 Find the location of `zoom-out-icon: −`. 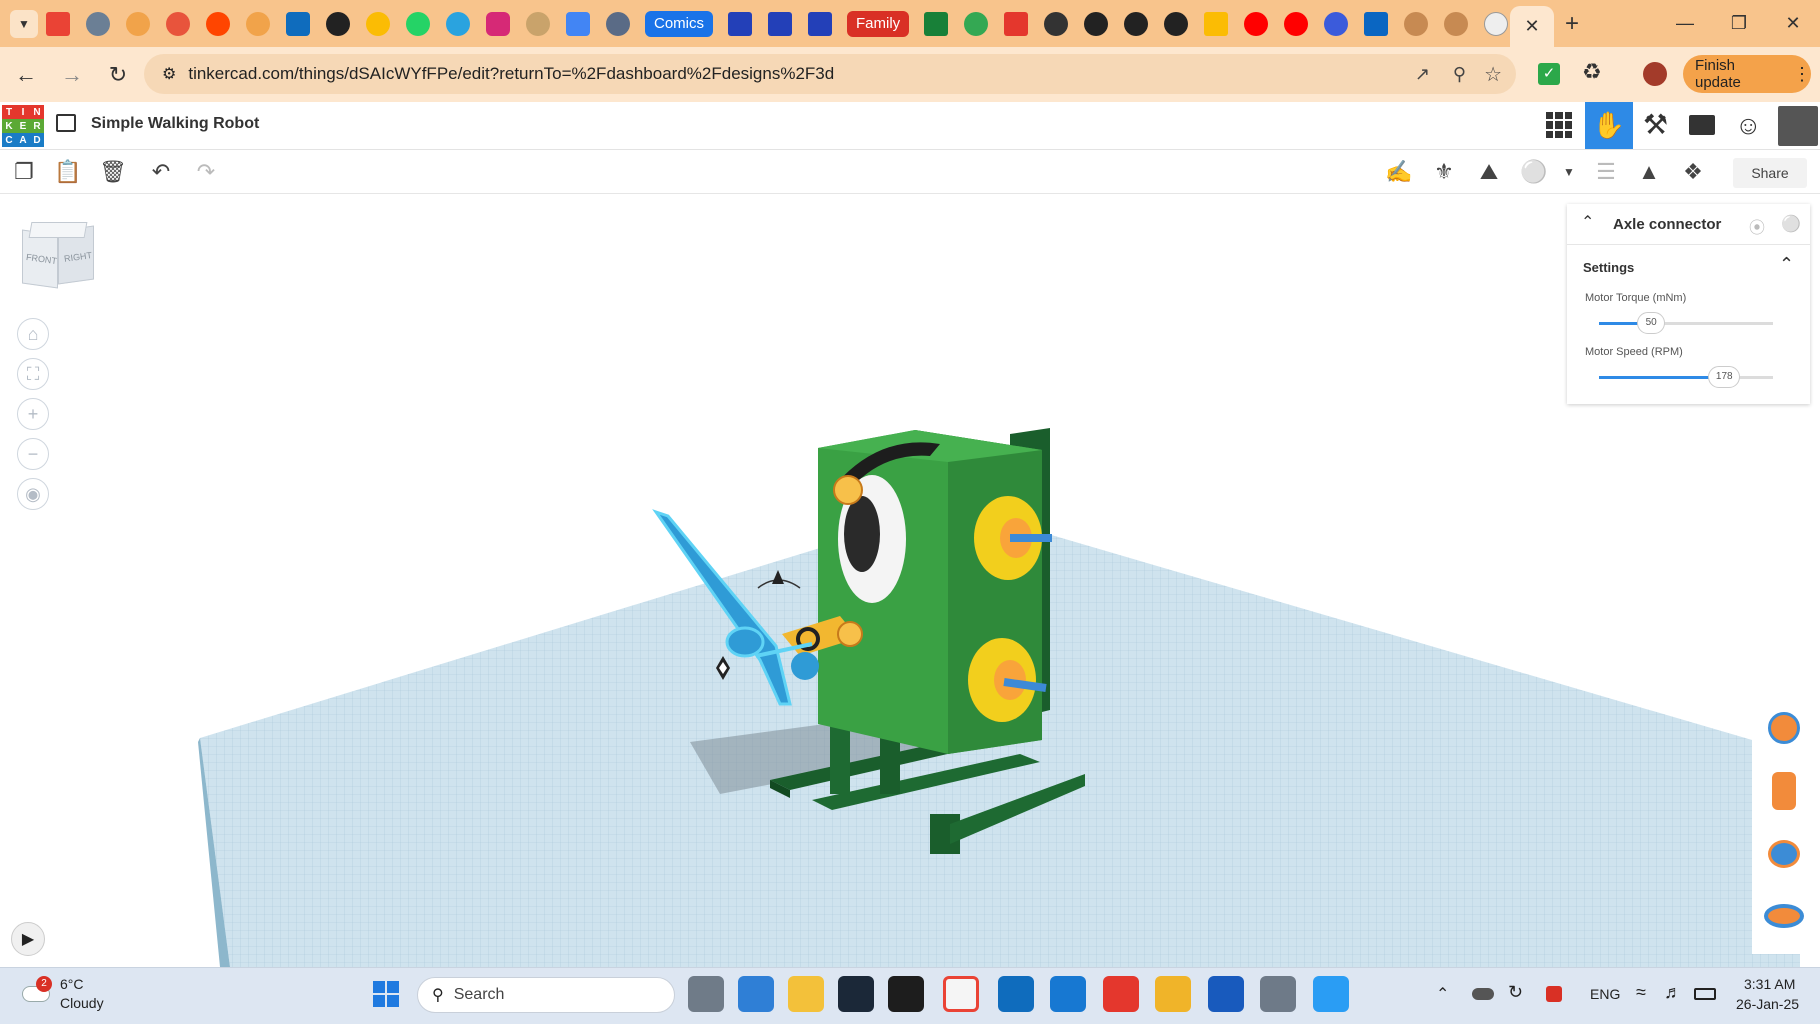

zoom-out-icon: − is located at coordinates (33, 454).